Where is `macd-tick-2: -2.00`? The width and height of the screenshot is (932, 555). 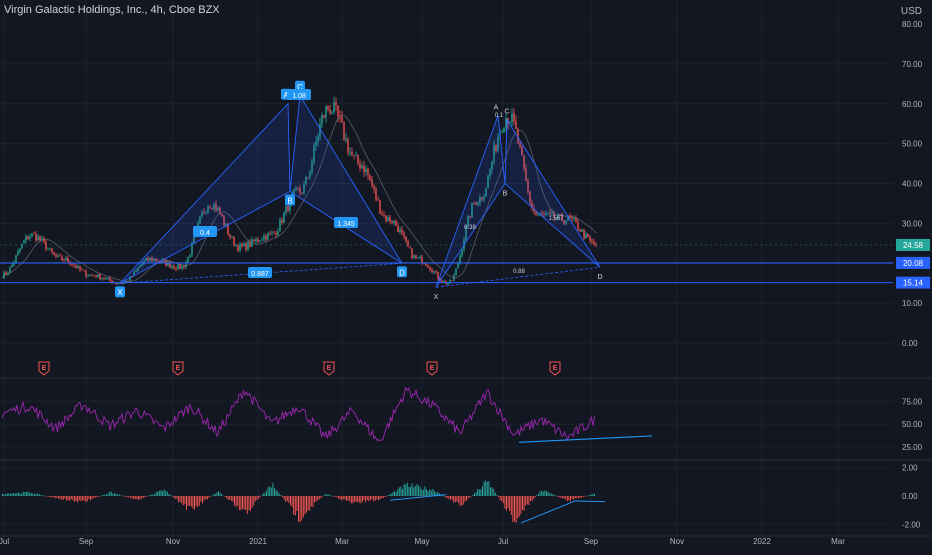 macd-tick-2: -2.00 is located at coordinates (911, 524).